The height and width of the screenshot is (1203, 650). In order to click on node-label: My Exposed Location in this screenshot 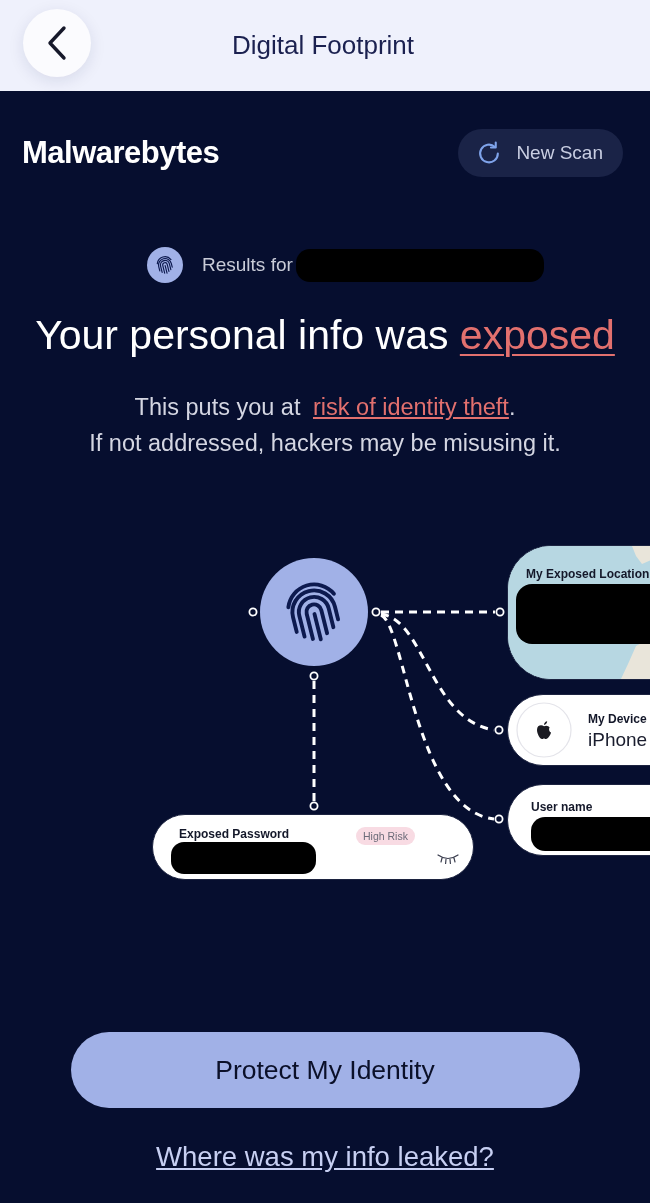, I will do `click(588, 574)`.